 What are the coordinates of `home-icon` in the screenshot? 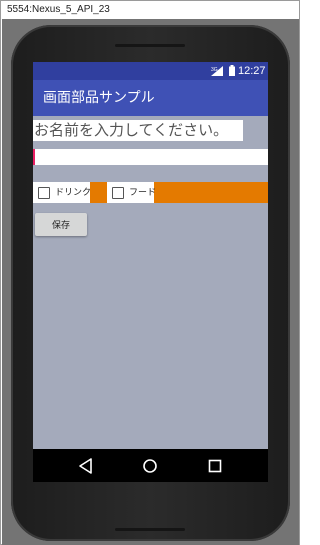 It's located at (150, 466).